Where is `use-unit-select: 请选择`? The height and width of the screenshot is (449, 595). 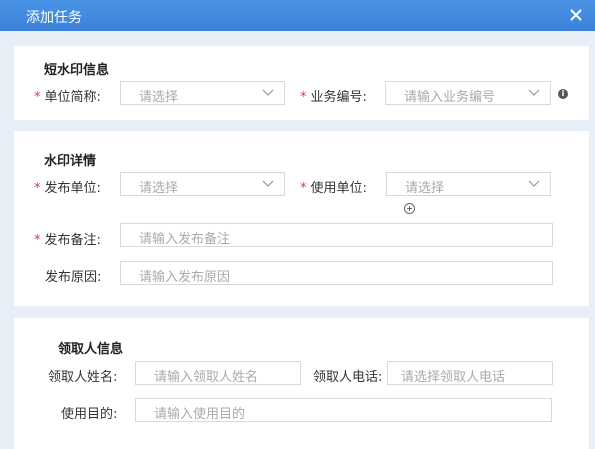 use-unit-select: 请选择 is located at coordinates (468, 184).